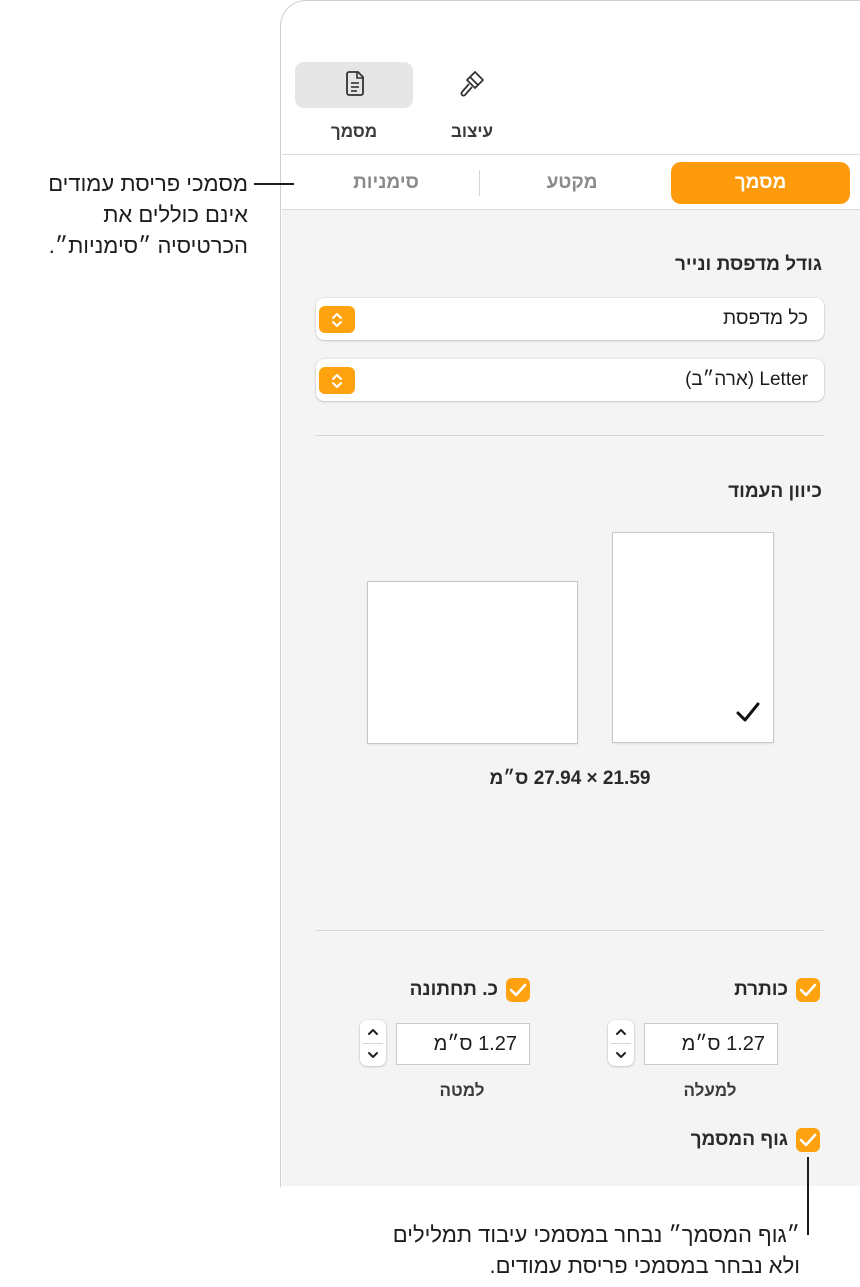  What do you see at coordinates (571, 154) in the screenshot?
I see `toolbar-divider` at bounding box center [571, 154].